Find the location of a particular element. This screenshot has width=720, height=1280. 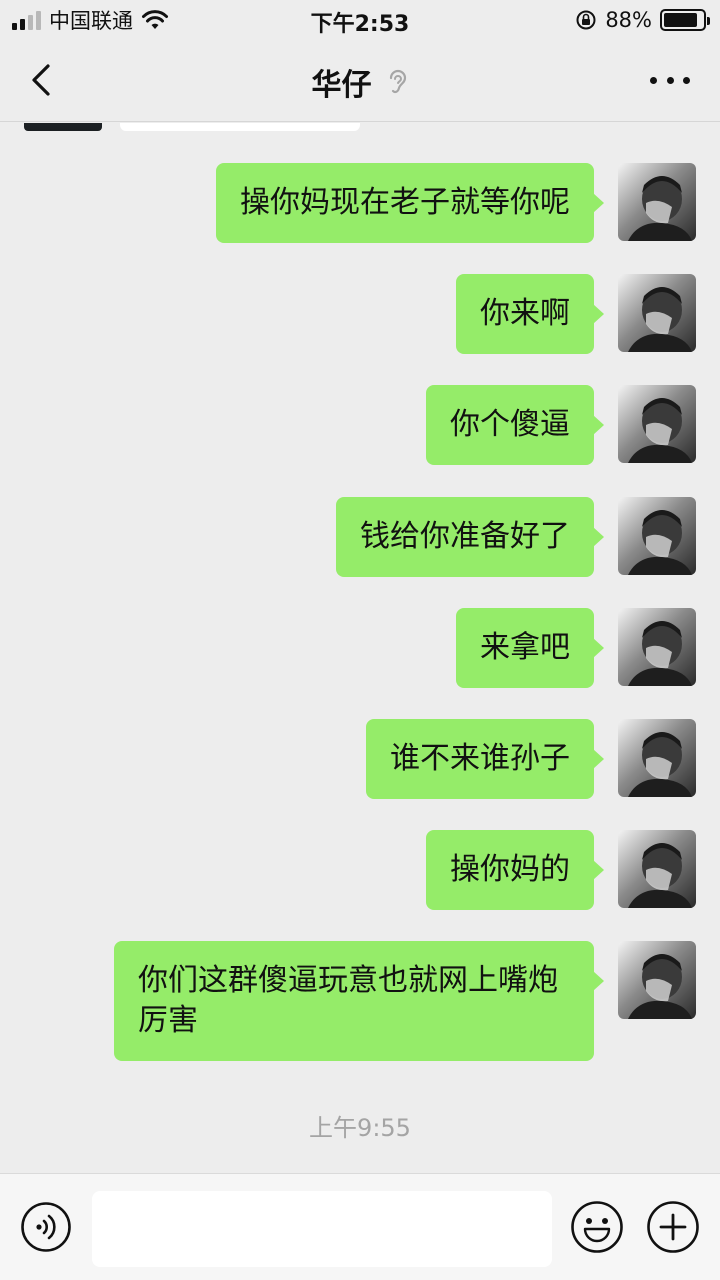

outgoing-message-bubble: 你来啊 is located at coordinates (530, 314).